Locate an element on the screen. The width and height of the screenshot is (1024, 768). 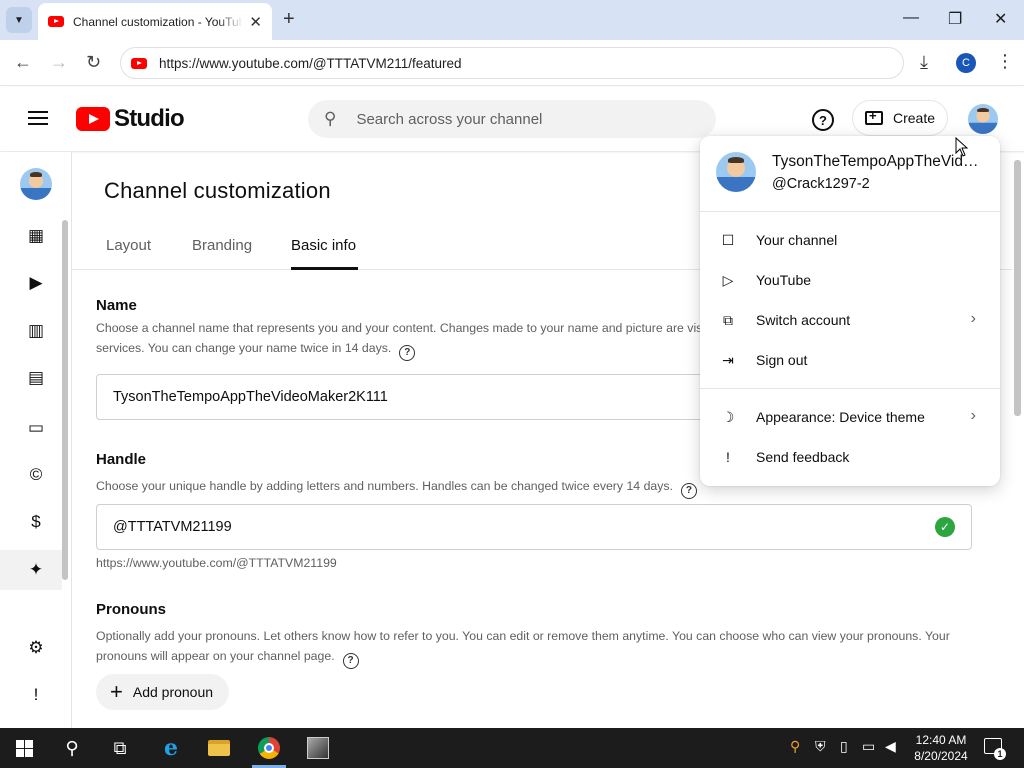
youtube-logo-icon is located at coordinates (93, 119).